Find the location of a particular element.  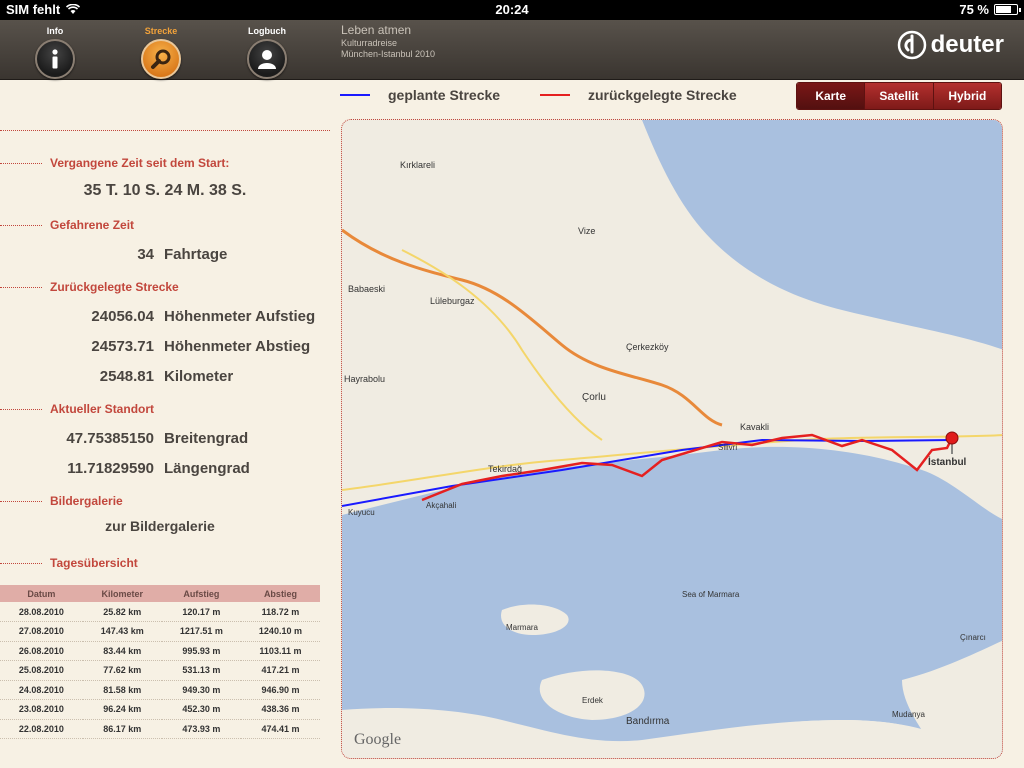

table-row: 25.08.2010 77.62 km 531.13 m 417.21 m is located at coordinates (160, 670).